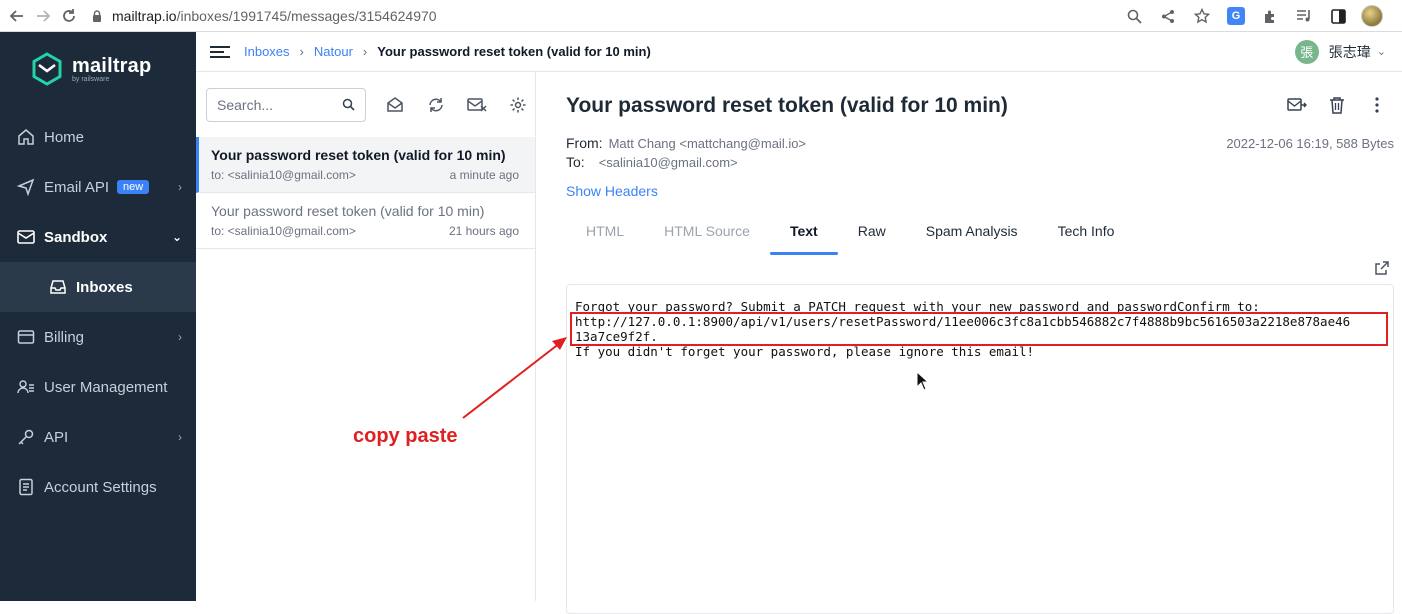 This screenshot has height=614, width=1402. What do you see at coordinates (484, 175) in the screenshot?
I see `message-time: a minute ago` at bounding box center [484, 175].